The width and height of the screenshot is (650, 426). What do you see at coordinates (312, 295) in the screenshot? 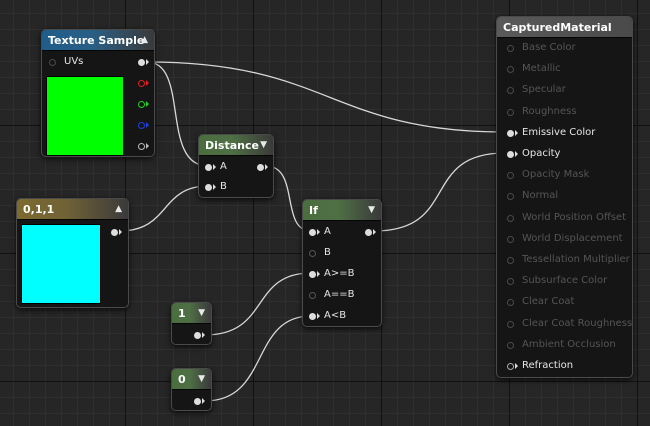
I see `if-input-eq-pin` at bounding box center [312, 295].